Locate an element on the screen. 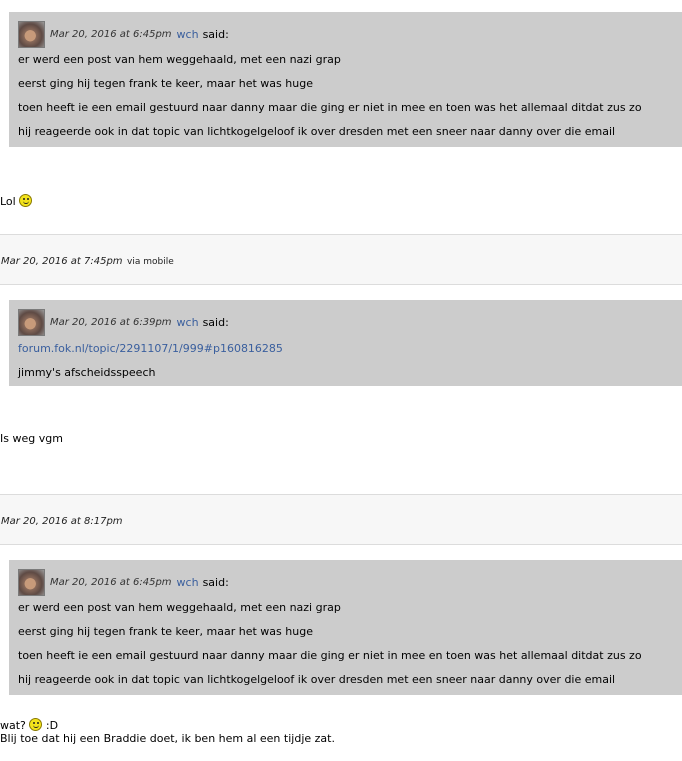 The image size is (682, 761). quote-header: Mar 20, 2016 at 6:39pm wch said: is located at coordinates (123, 322).